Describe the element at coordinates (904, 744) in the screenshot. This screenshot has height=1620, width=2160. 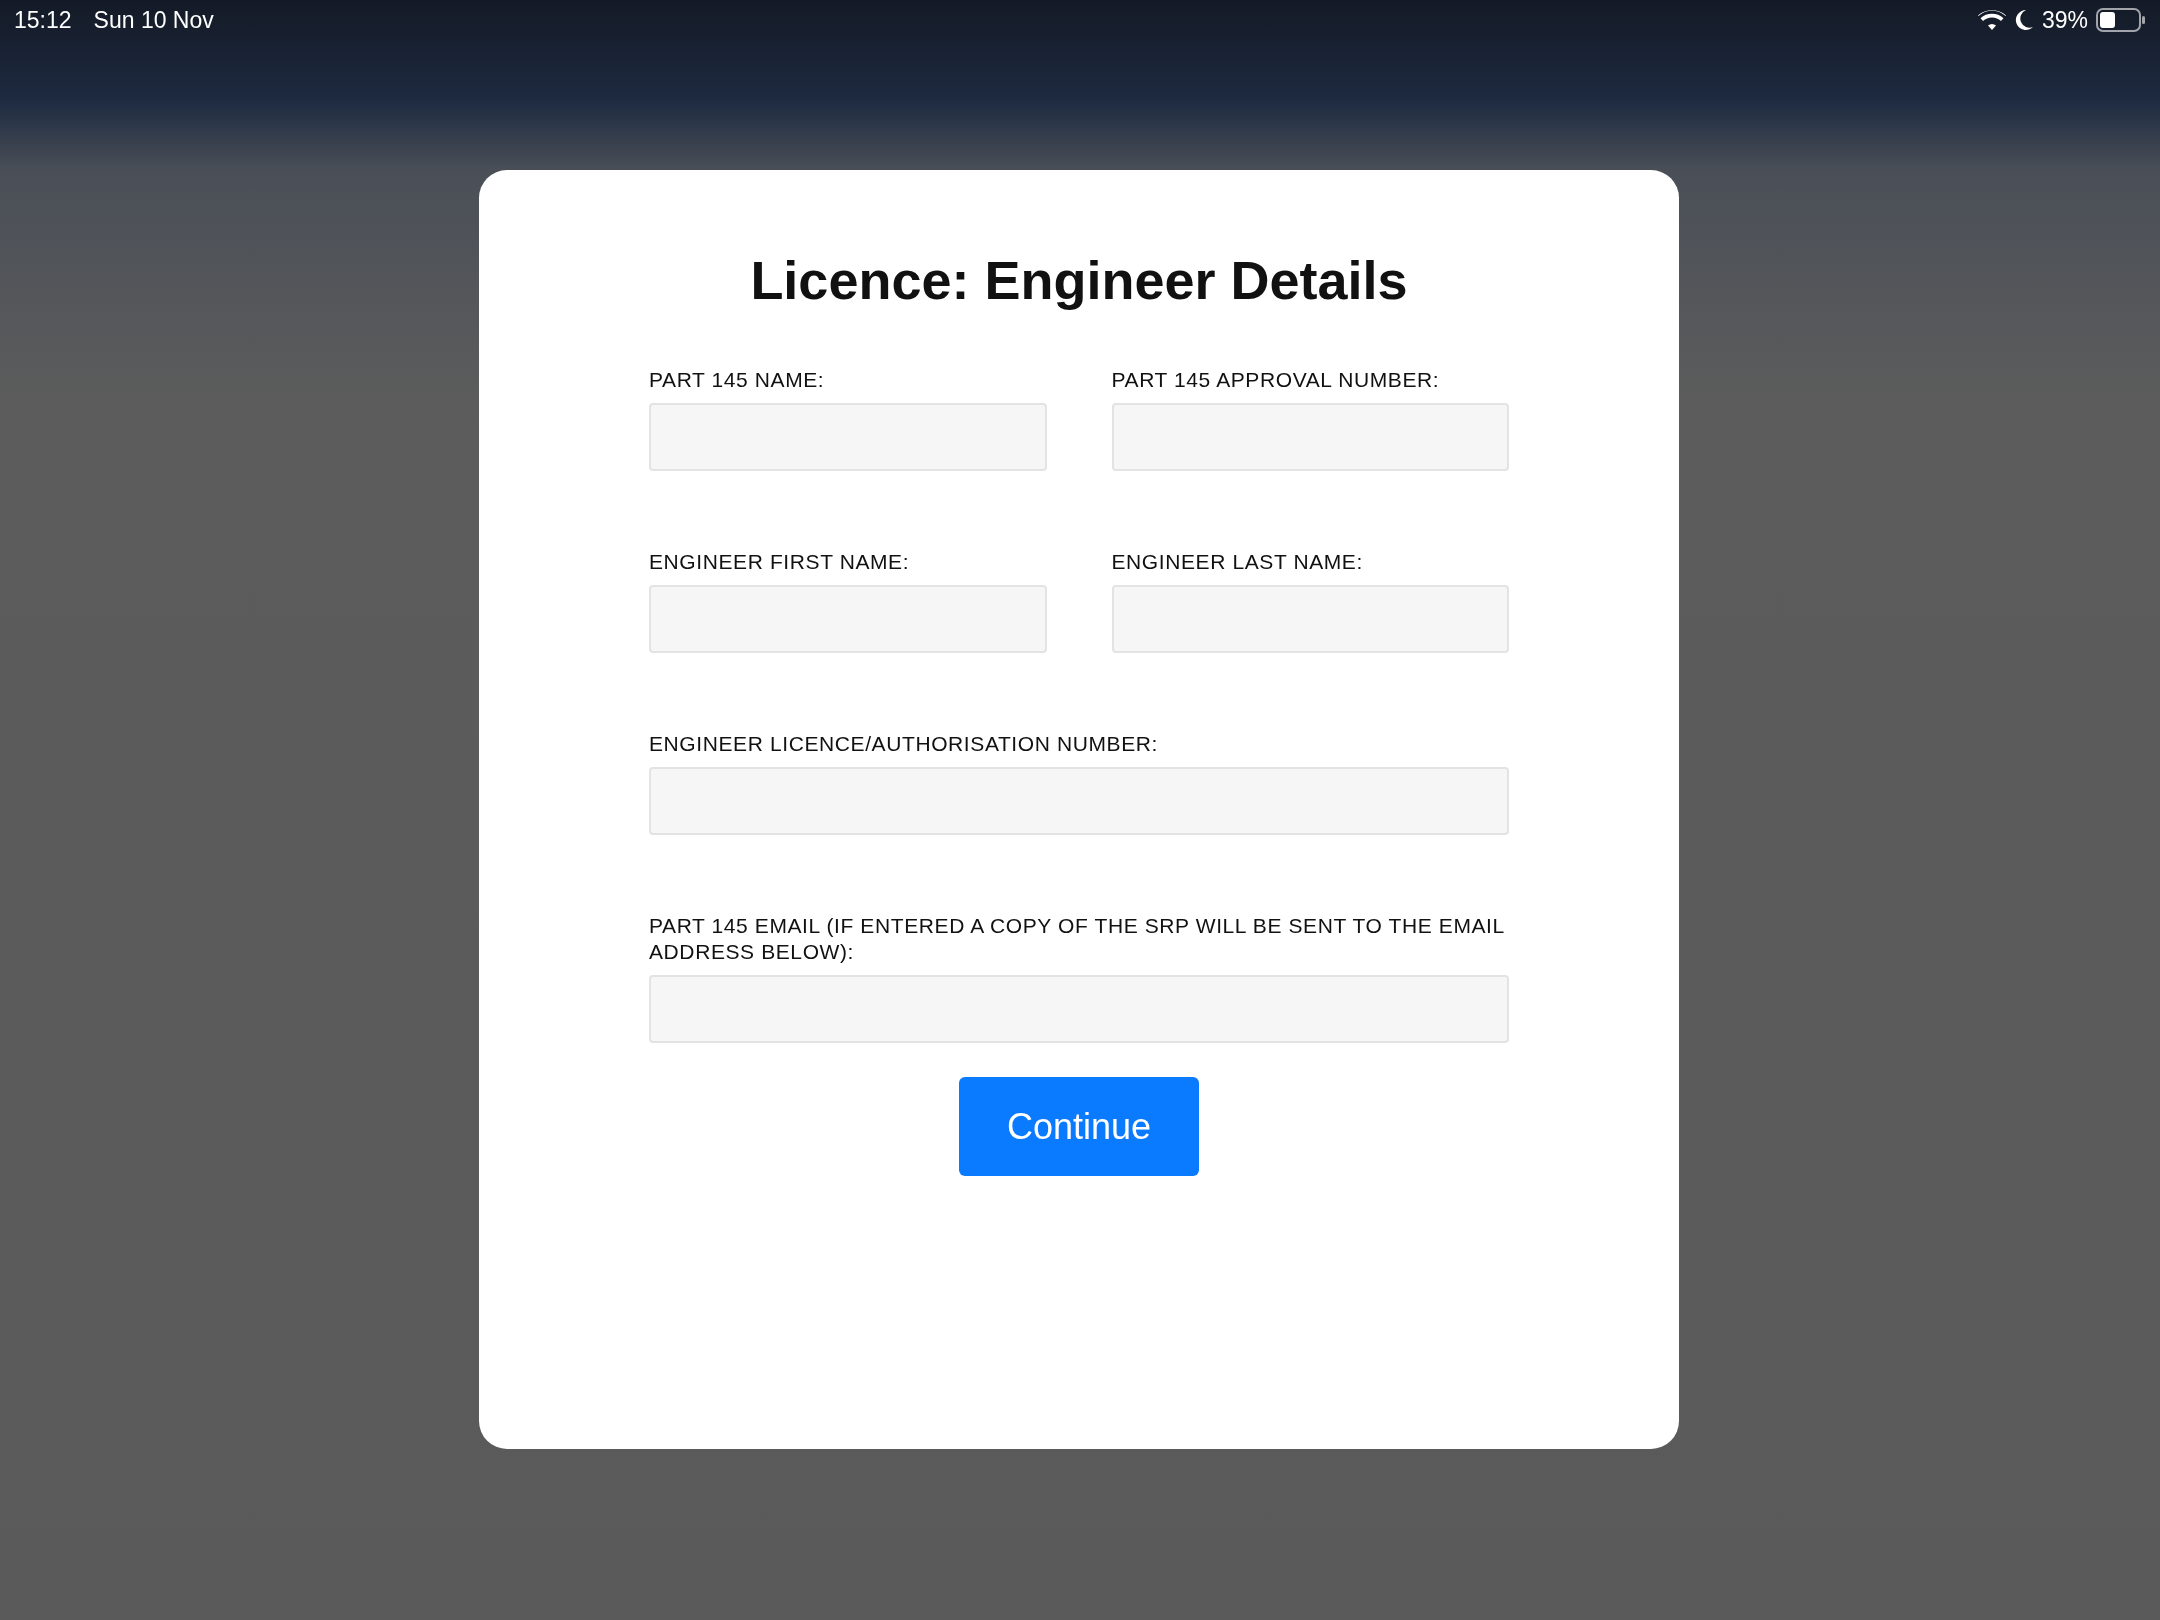
I see `field-label: ENGINEER LICENCE/AUTHORISATION NUMBER:` at that location.